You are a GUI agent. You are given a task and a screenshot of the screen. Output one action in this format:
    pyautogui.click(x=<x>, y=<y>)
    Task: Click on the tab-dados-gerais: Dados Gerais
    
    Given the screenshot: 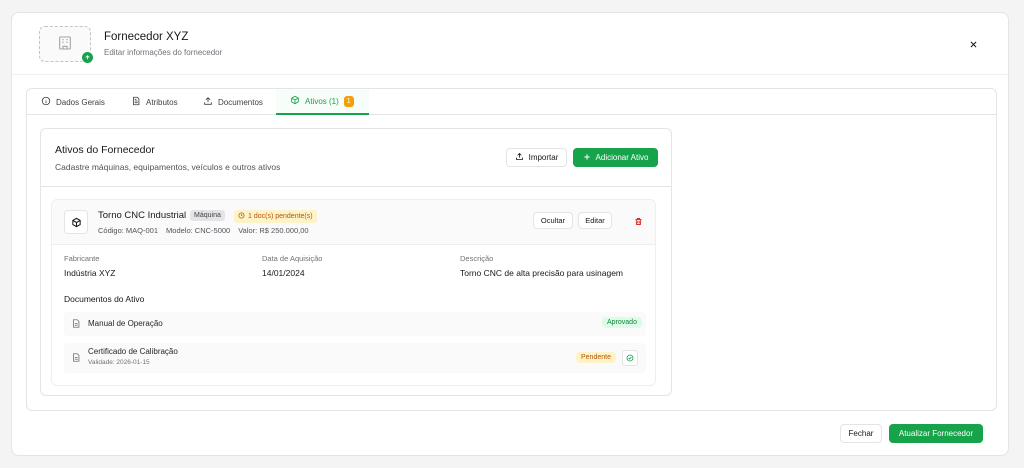 What is the action you would take?
    pyautogui.click(x=73, y=102)
    